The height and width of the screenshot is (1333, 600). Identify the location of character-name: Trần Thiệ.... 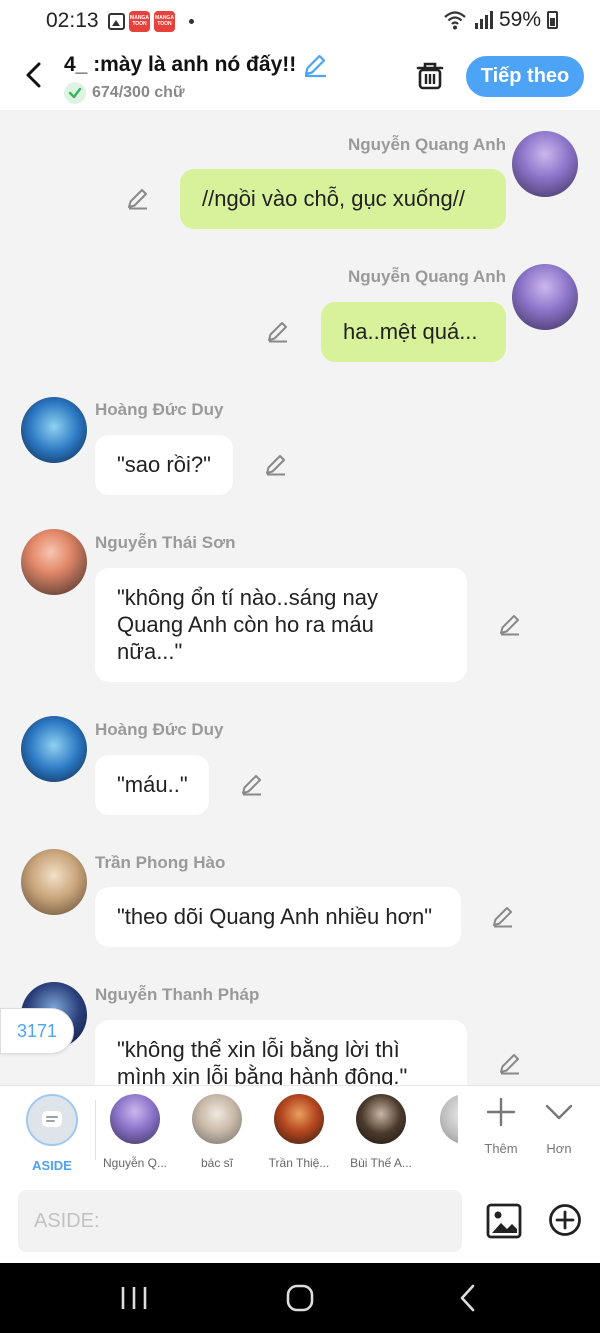
(299, 1163).